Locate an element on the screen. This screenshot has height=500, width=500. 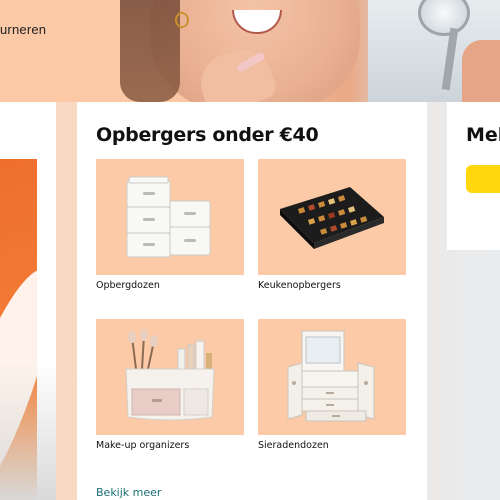
tile-makeup-organizers: Make-up organizers is located at coordinates (170, 385).